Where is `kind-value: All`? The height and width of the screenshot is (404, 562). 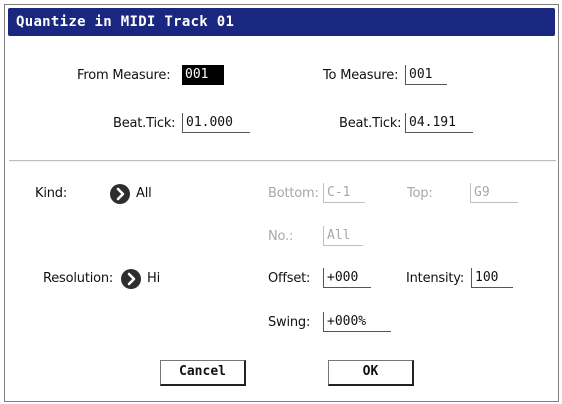
kind-value: All is located at coordinates (144, 193).